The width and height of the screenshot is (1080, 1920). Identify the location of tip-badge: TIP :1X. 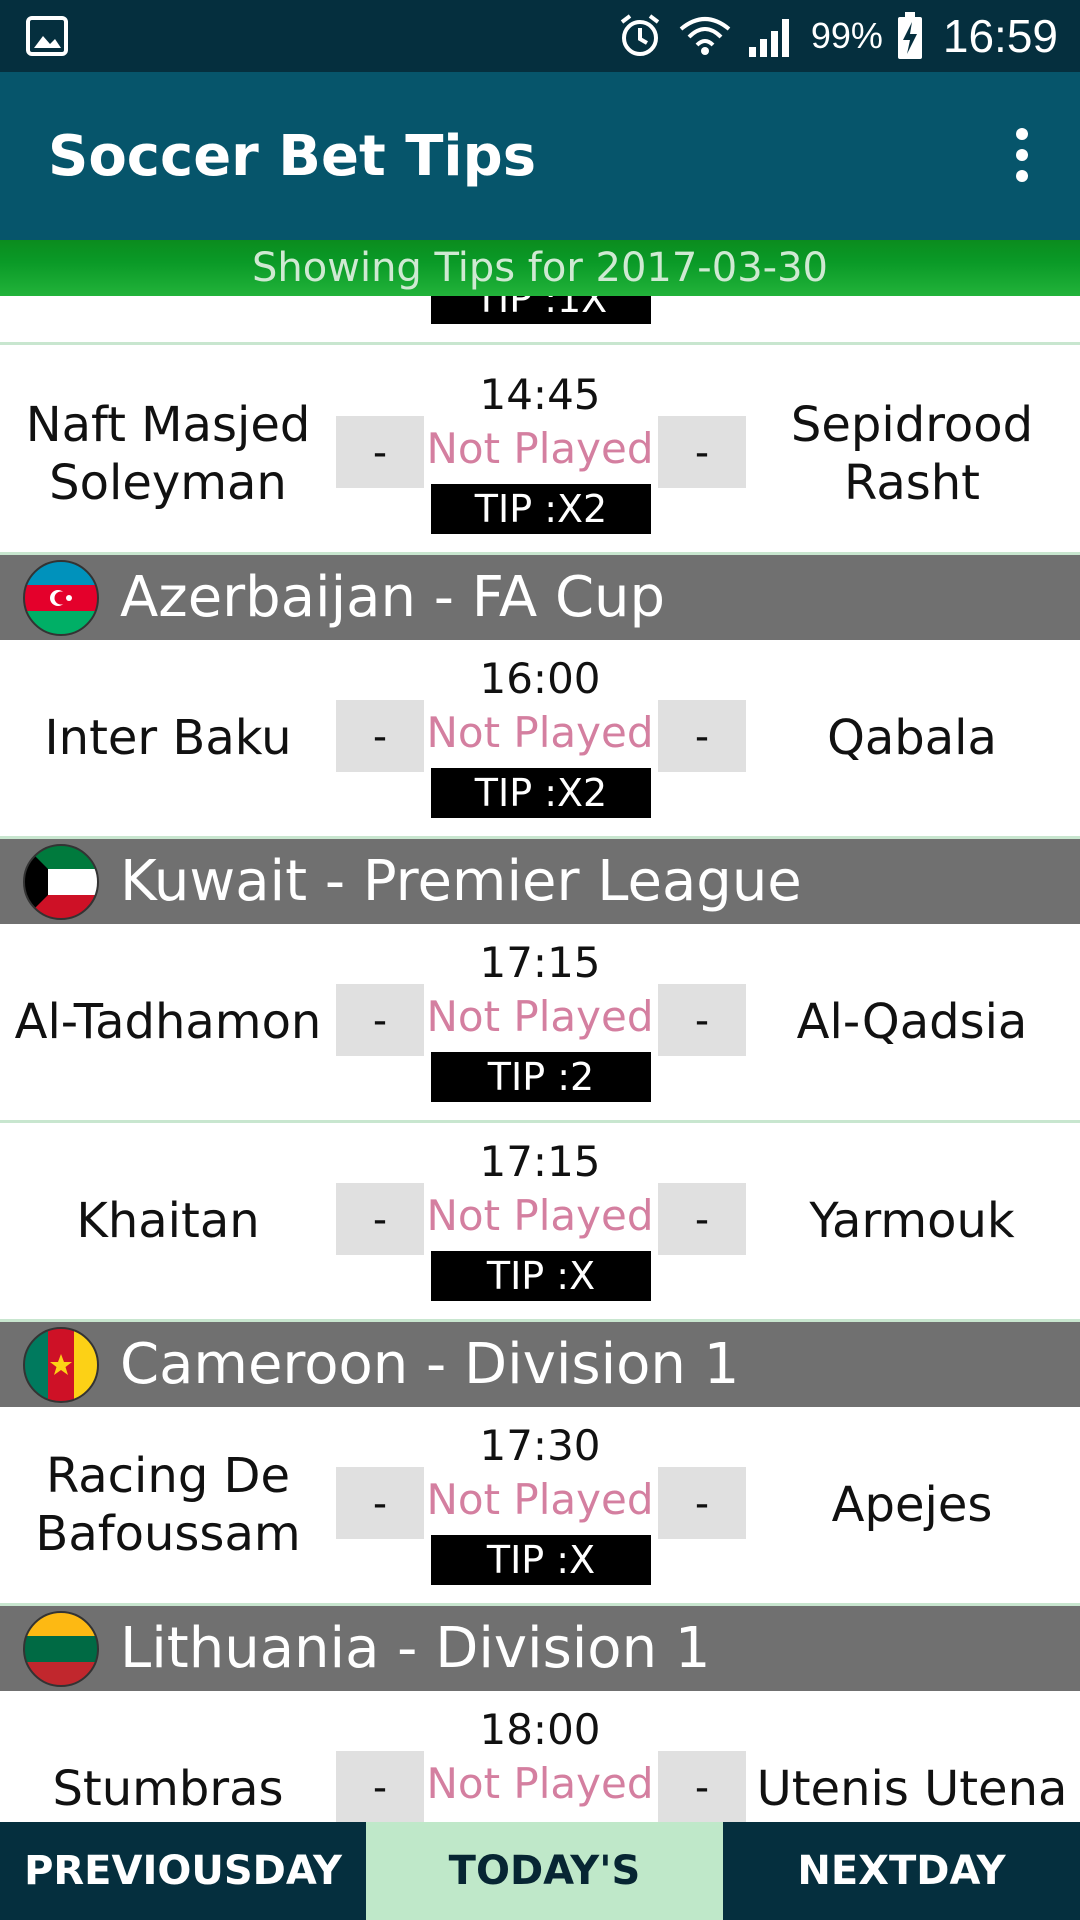
(541, 310).